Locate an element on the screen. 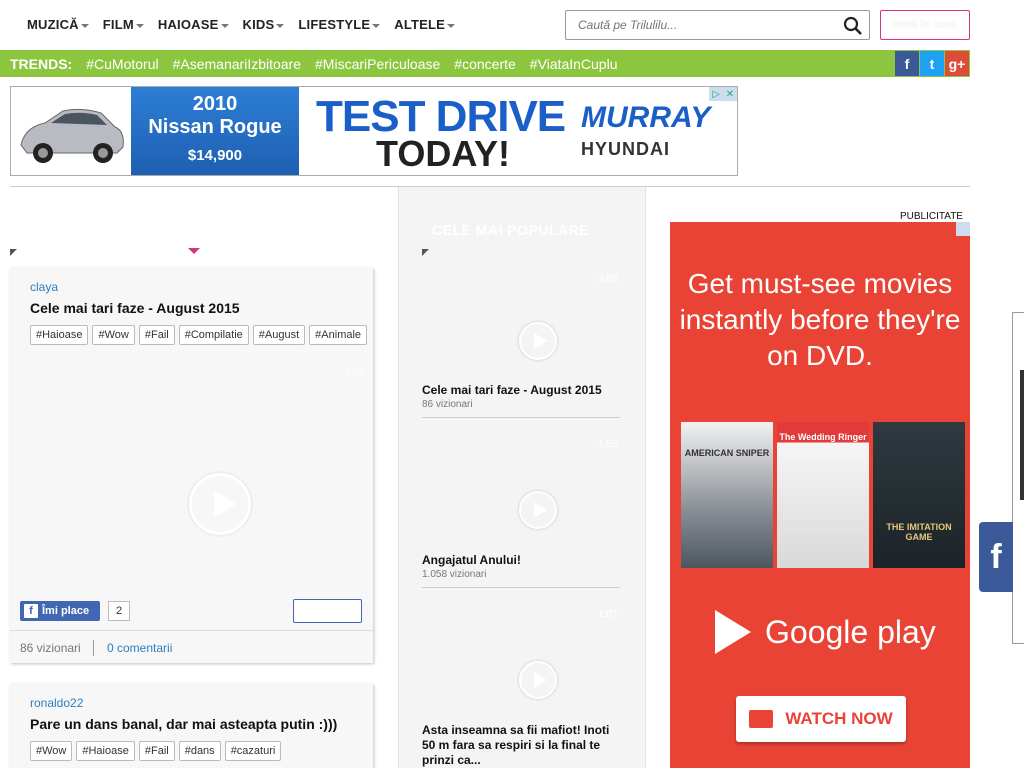 The image size is (1024, 768). ad-brand: HYUNDAI is located at coordinates (626, 149).